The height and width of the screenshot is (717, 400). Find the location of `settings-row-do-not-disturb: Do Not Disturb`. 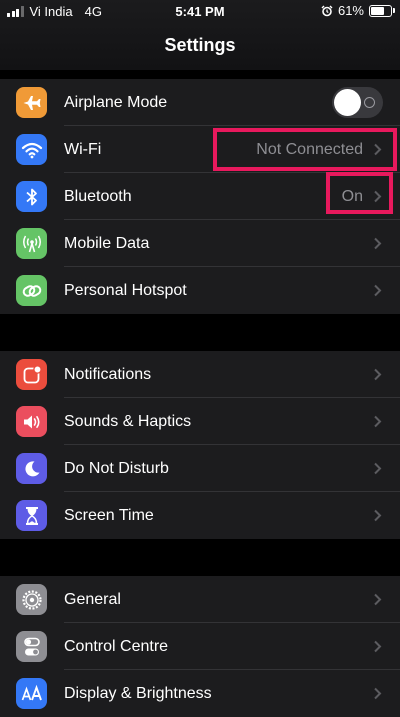

settings-row-do-not-disturb: Do Not Disturb is located at coordinates (200, 468).